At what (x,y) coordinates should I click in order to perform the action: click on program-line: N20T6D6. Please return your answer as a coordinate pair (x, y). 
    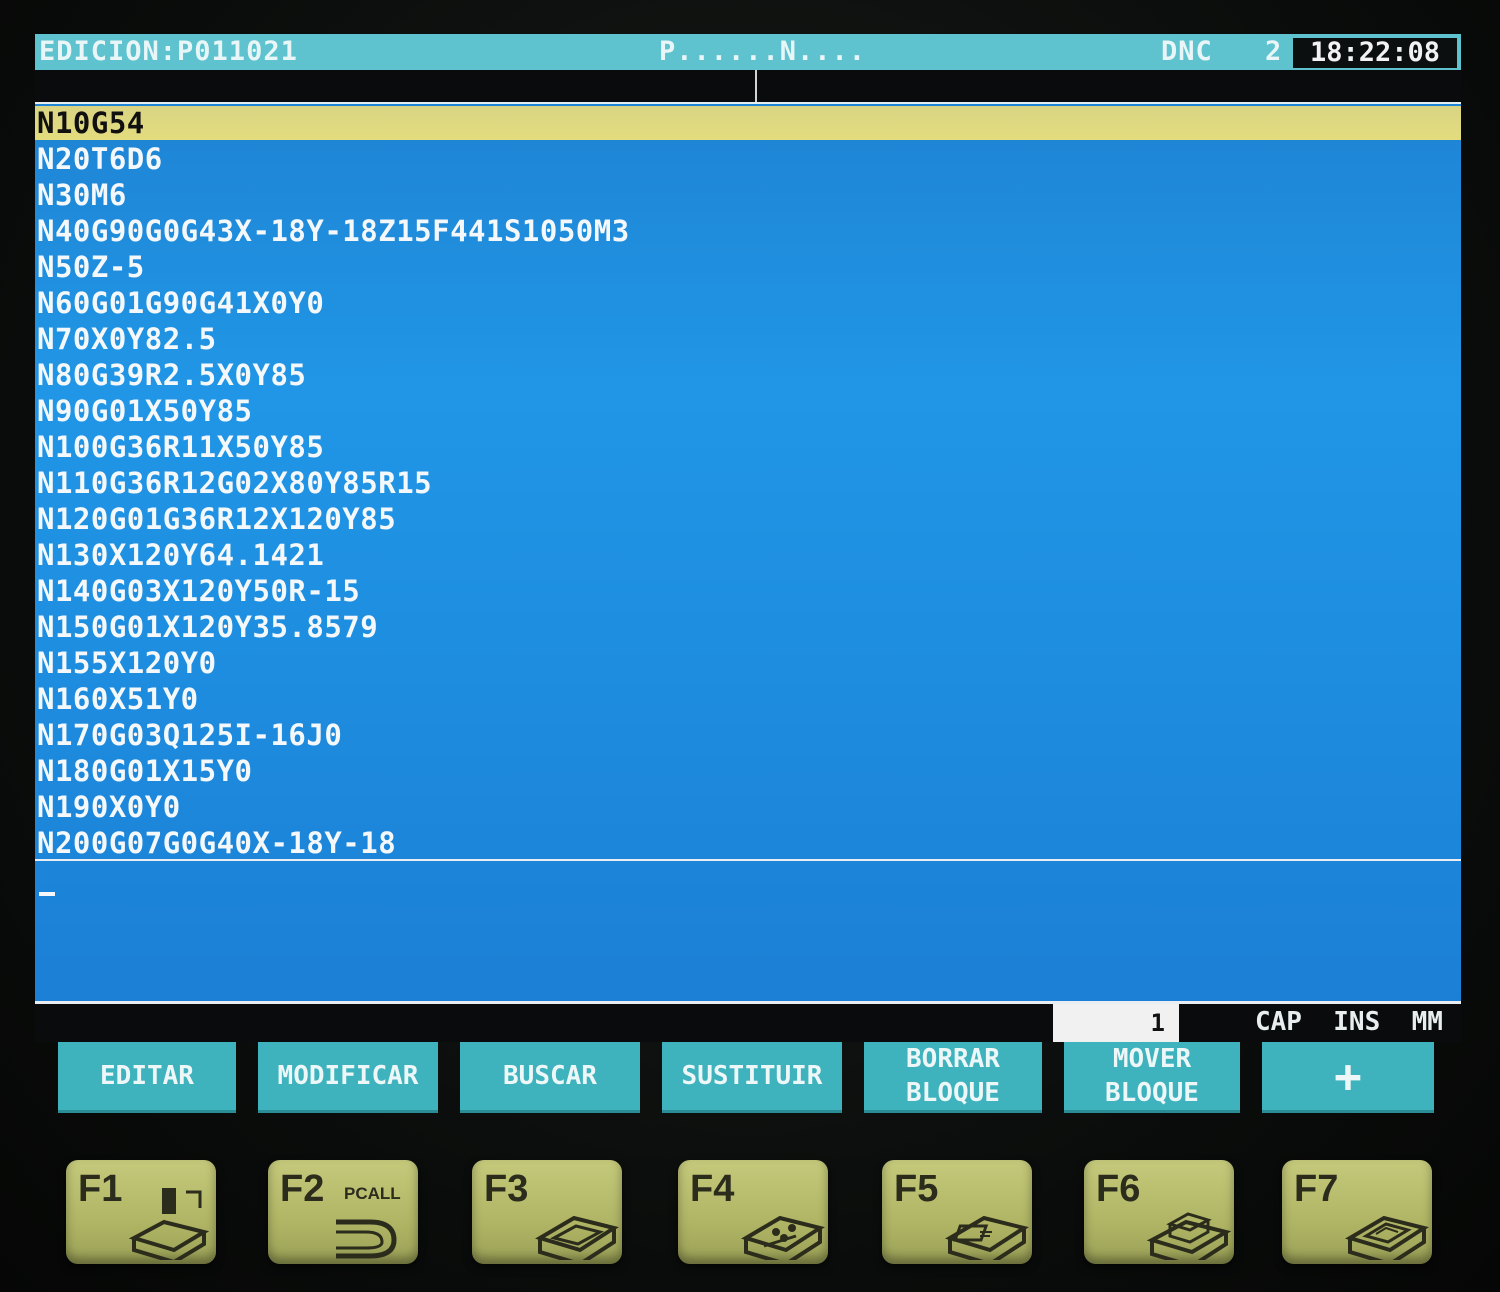
    Looking at the image, I should click on (100, 159).